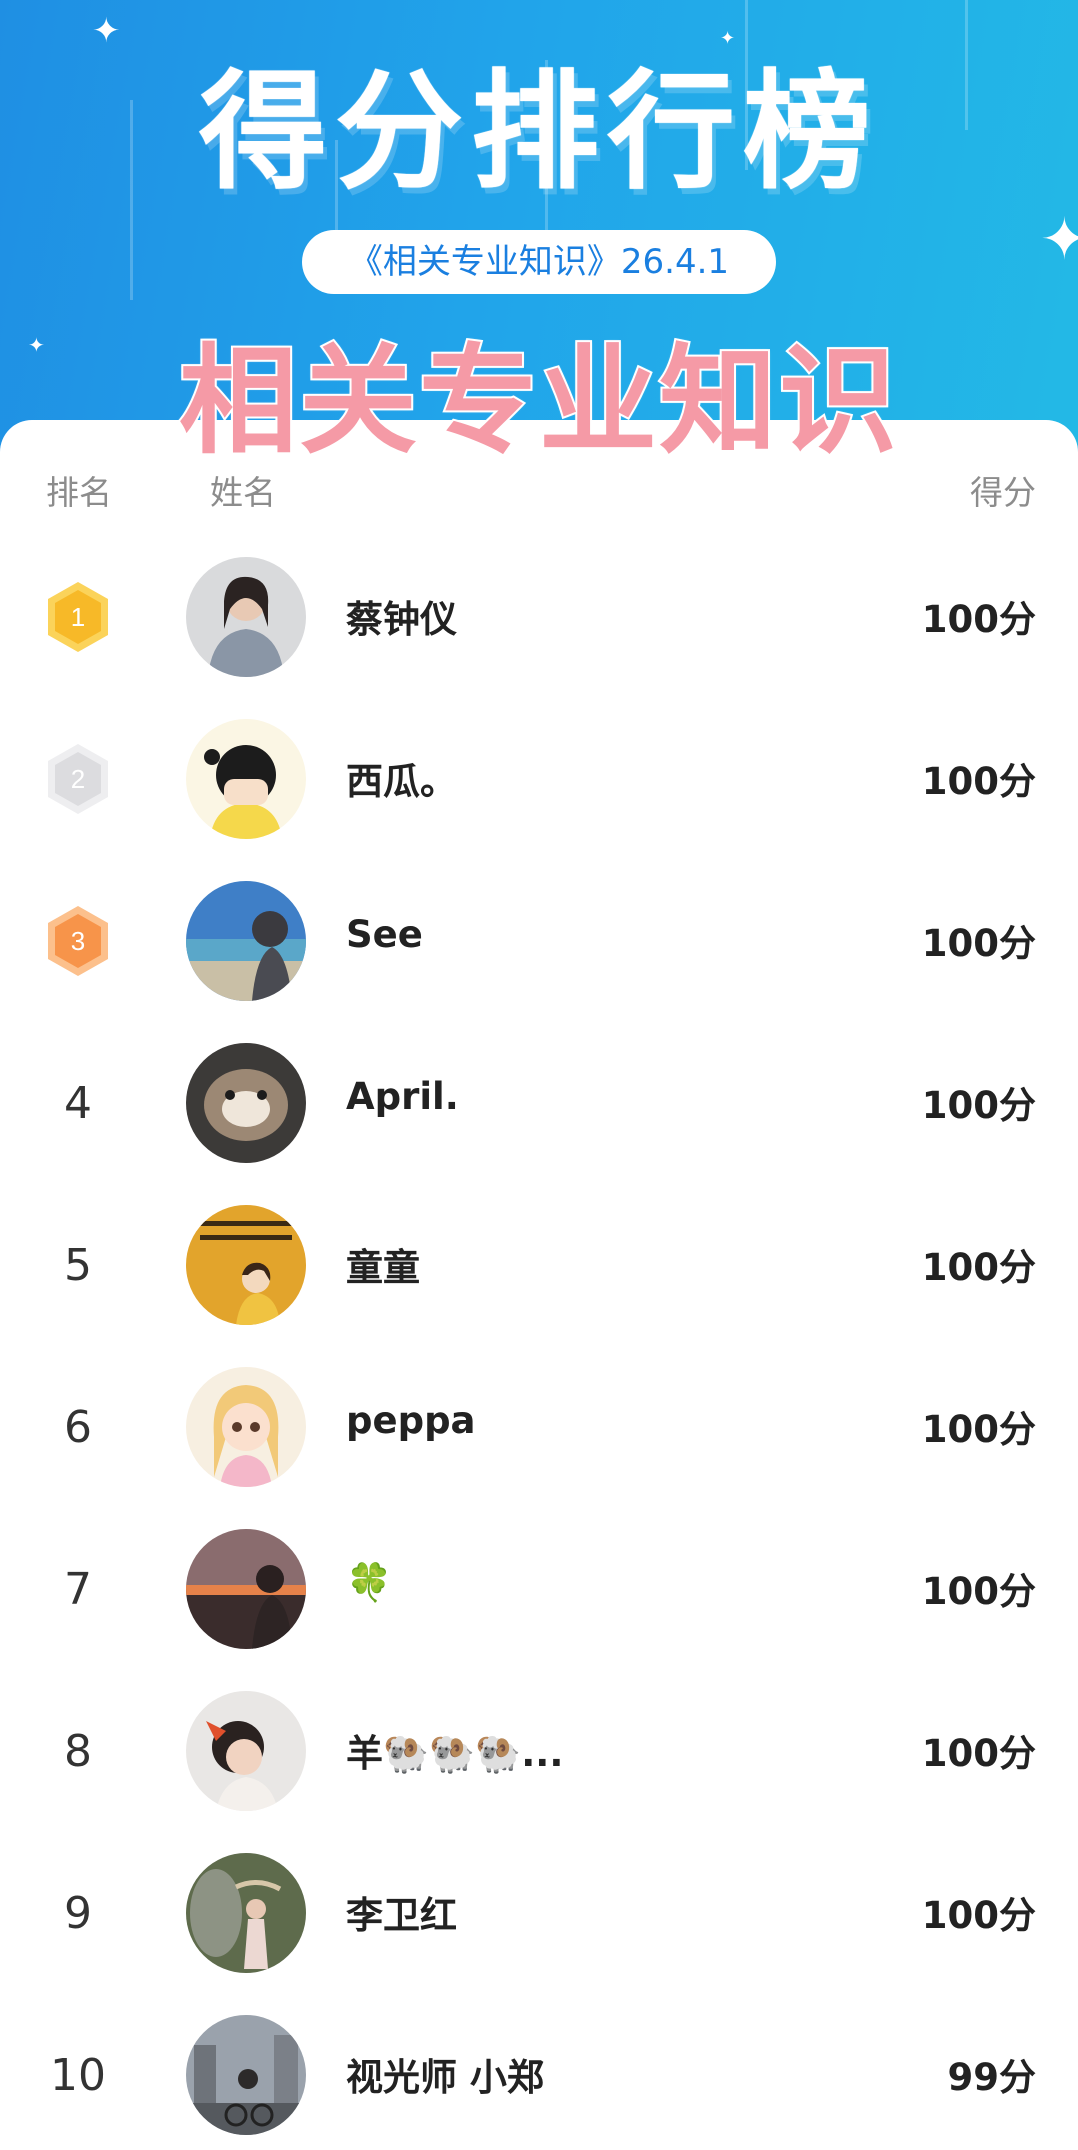 This screenshot has height=2150, width=1078. Describe the element at coordinates (78, 1751) in the screenshot. I see `rank-number: 8` at that location.